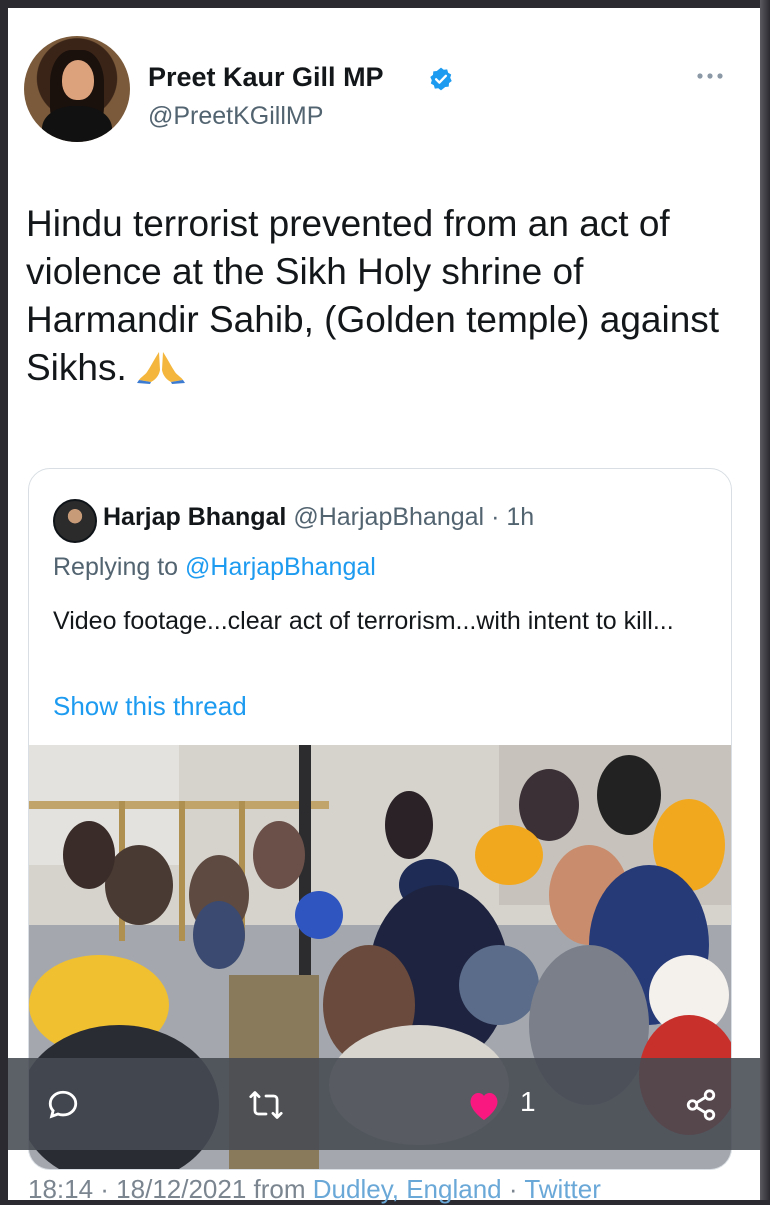  What do you see at coordinates (765, 600) in the screenshot?
I see `screen-edge` at bounding box center [765, 600].